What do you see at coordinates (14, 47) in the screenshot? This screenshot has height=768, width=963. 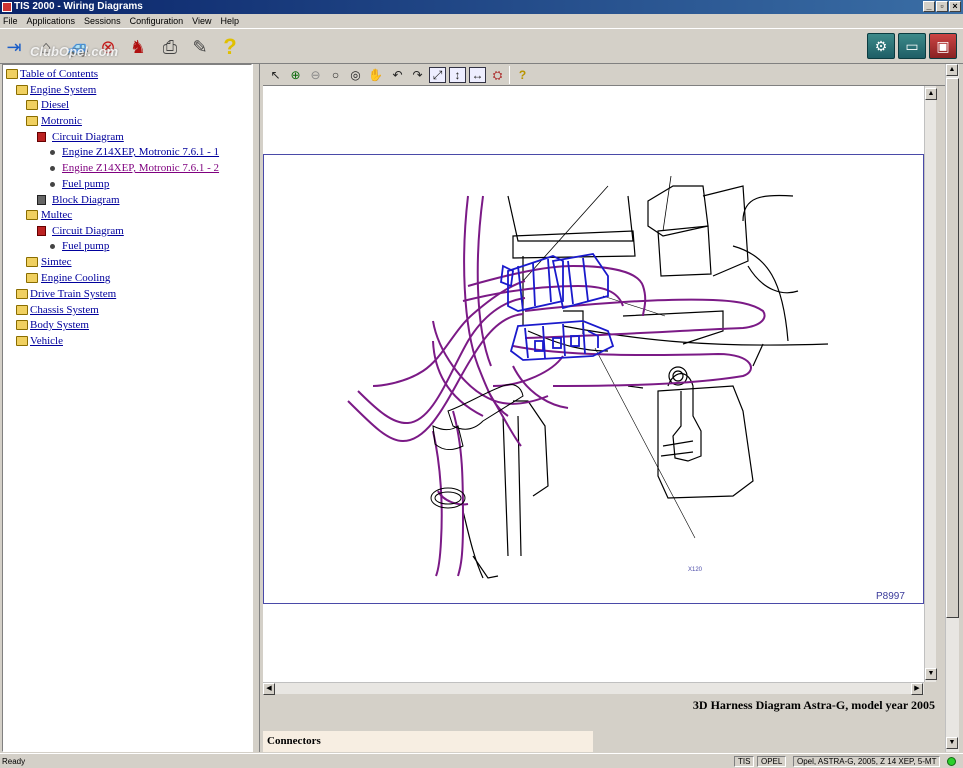 I see `exit-icon: ⇥` at bounding box center [14, 47].